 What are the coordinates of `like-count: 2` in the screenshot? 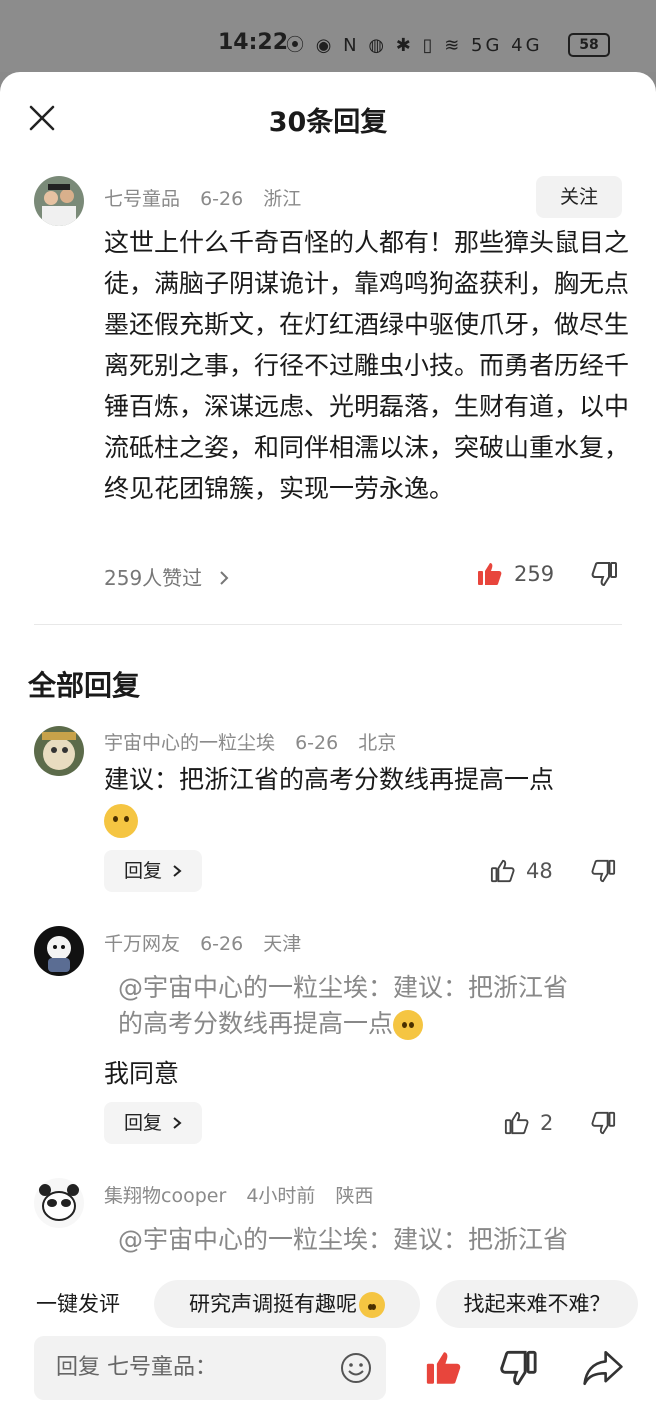 It's located at (547, 1123).